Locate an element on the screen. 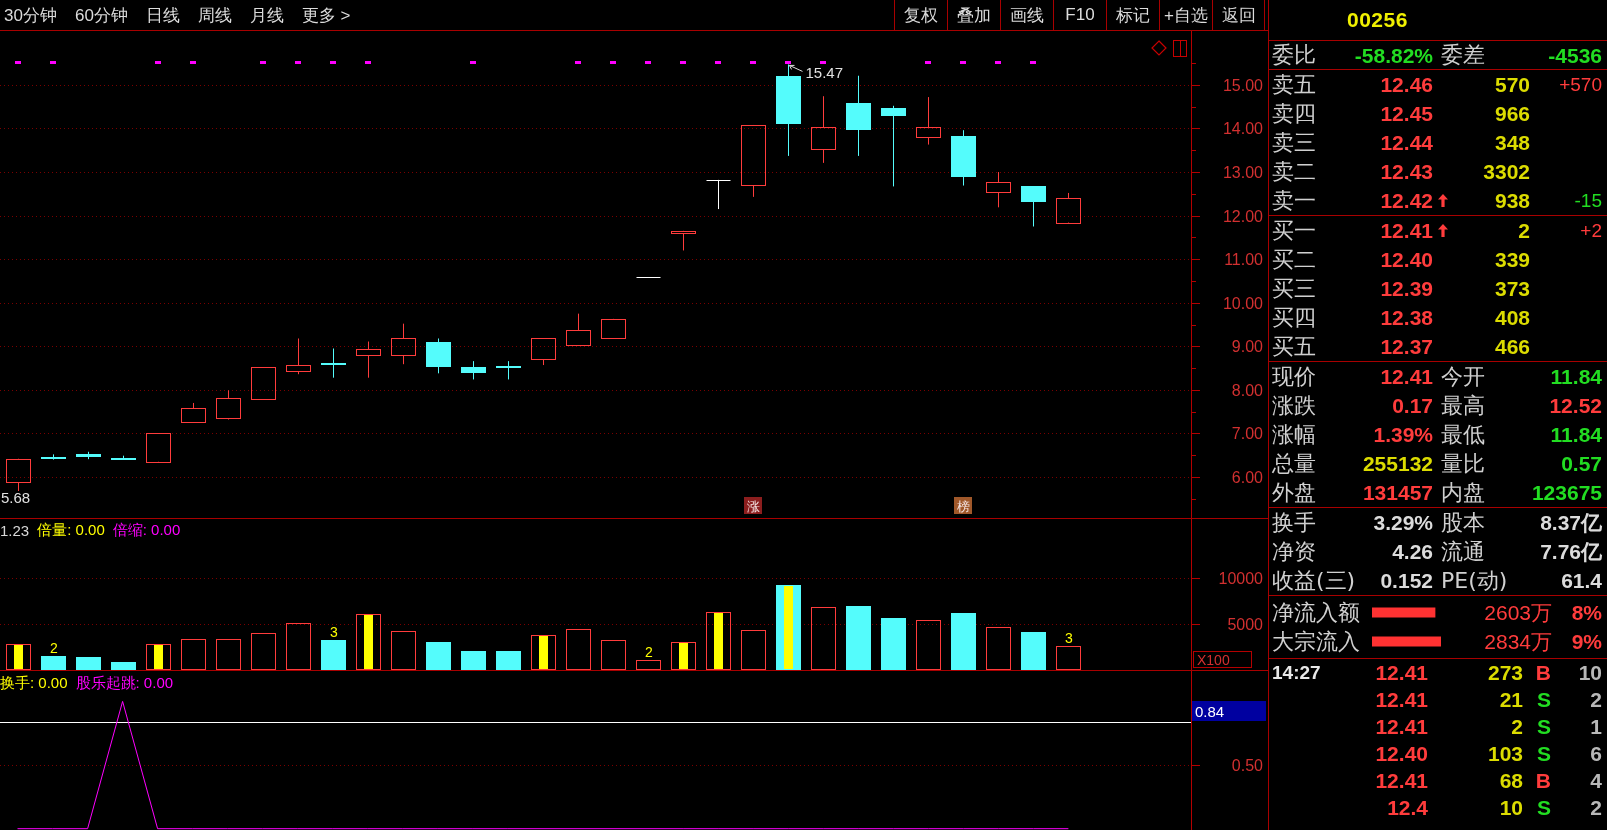 This screenshot has height=830, width=1607. axis-label: 5000 is located at coordinates (1245, 624).